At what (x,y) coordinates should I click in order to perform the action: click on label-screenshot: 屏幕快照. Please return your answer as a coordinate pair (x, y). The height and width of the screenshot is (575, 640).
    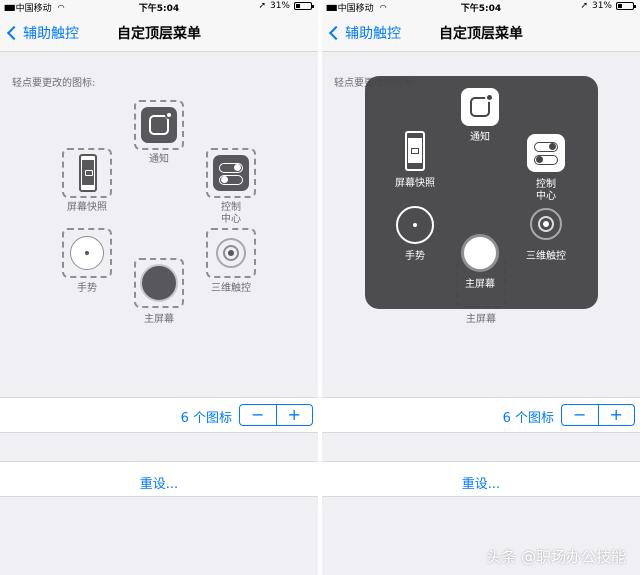
    Looking at the image, I should click on (87, 207).